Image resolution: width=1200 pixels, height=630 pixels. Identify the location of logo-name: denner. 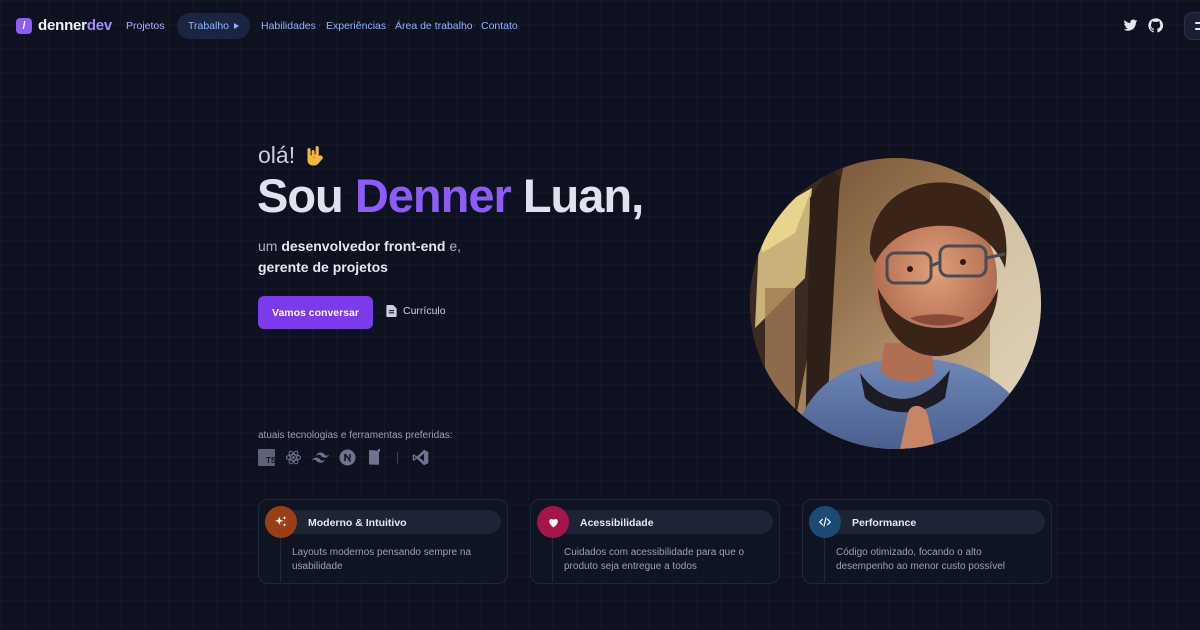
(62, 25).